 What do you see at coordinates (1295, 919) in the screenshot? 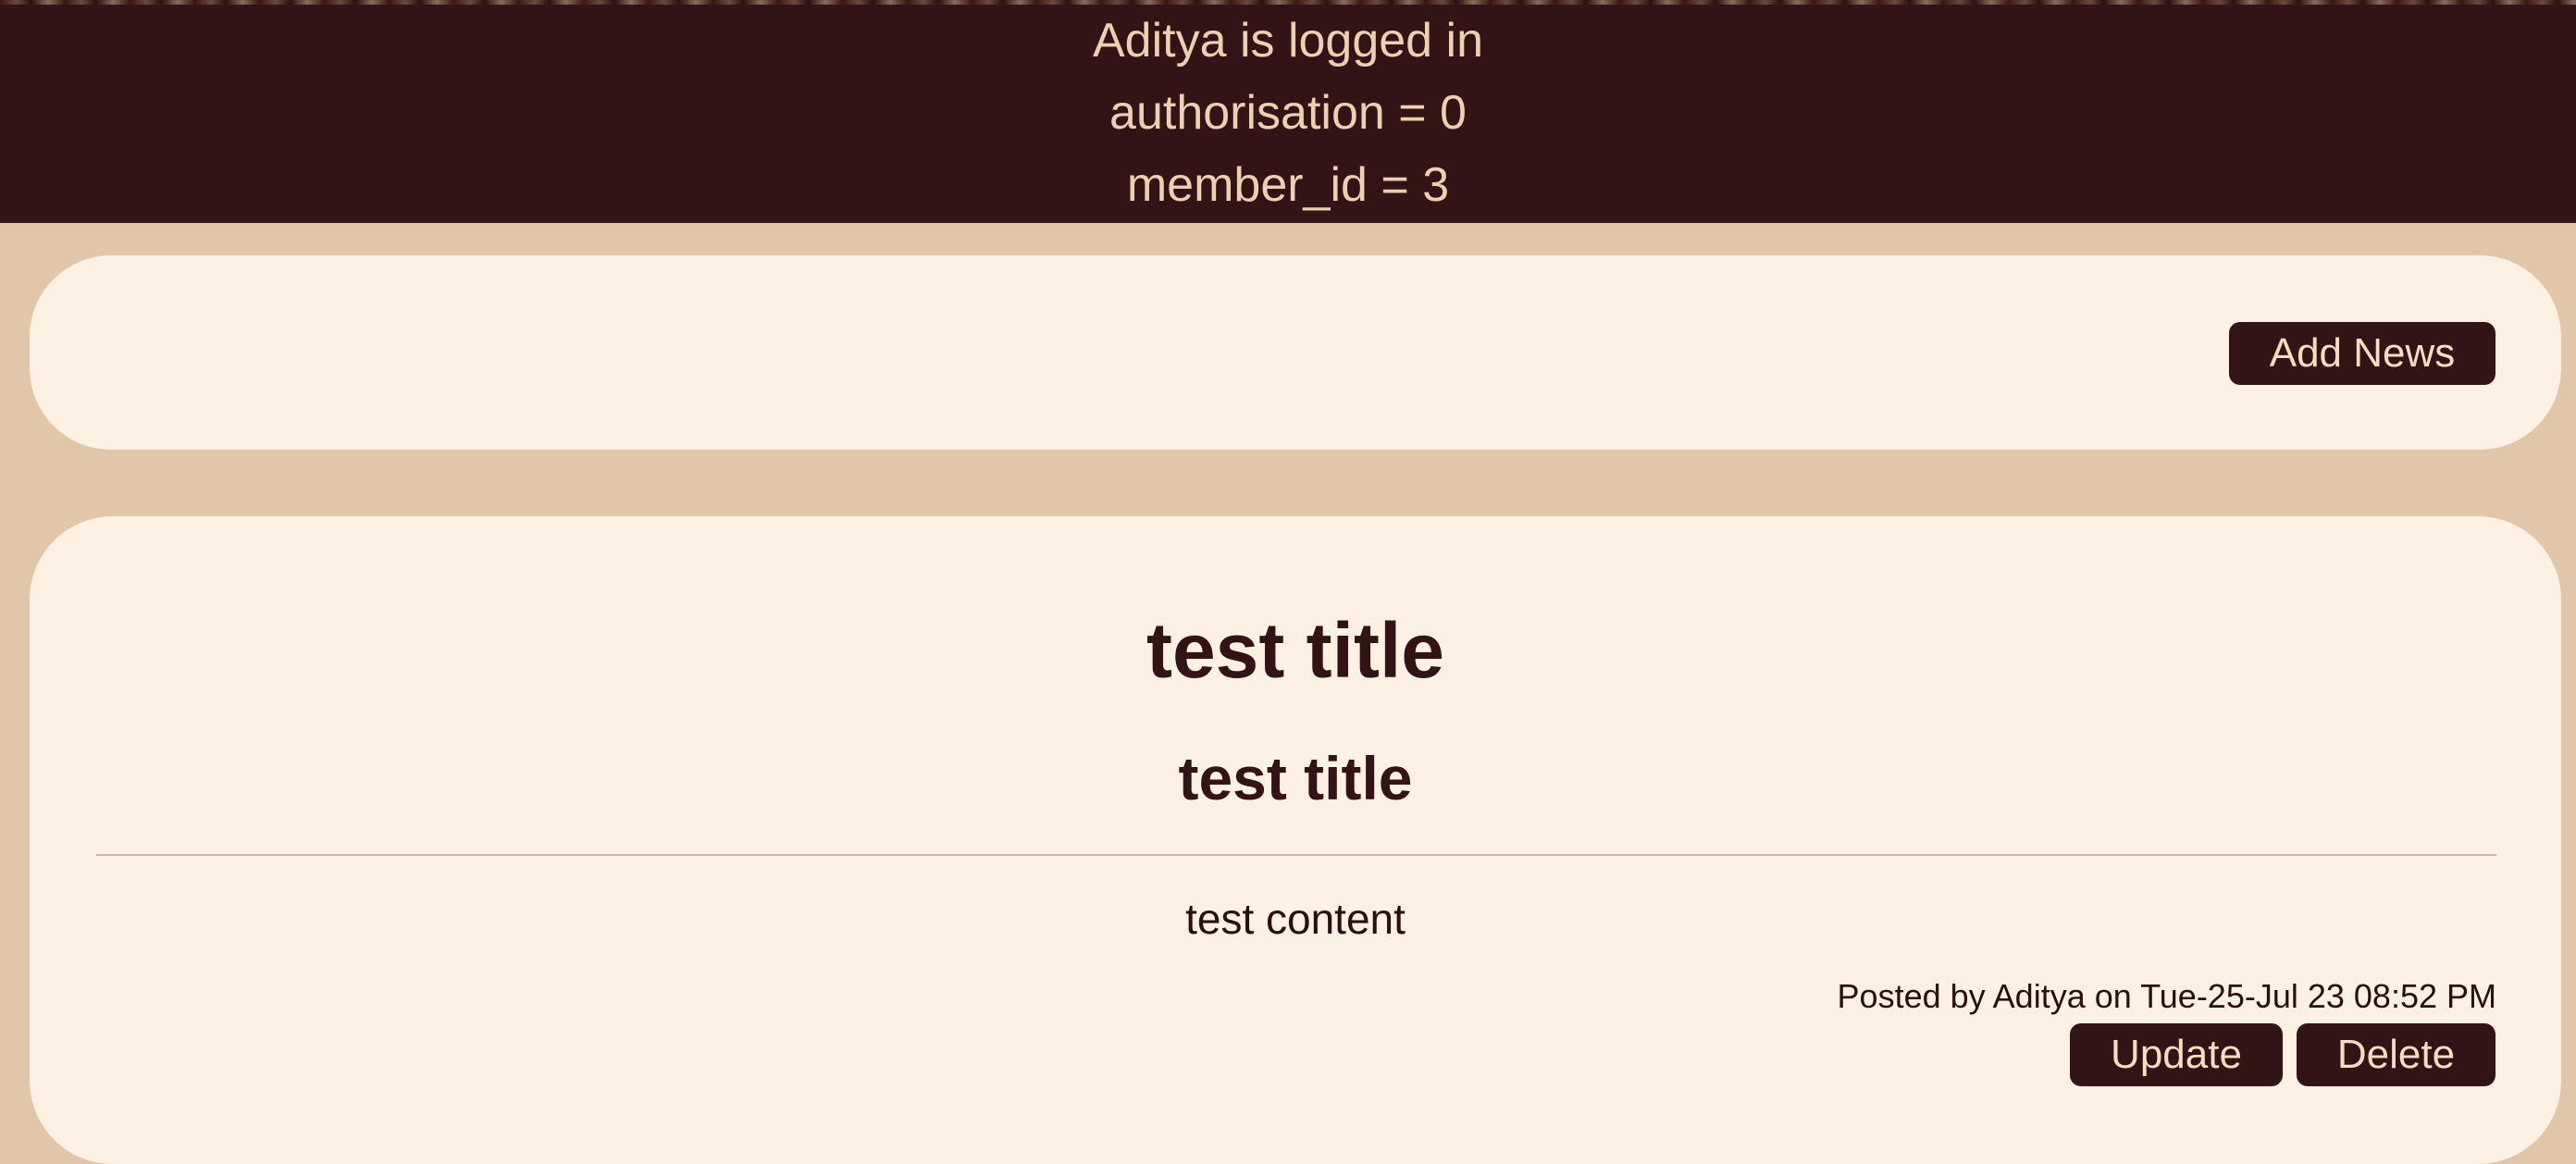
I see `news-content: test content` at bounding box center [1295, 919].